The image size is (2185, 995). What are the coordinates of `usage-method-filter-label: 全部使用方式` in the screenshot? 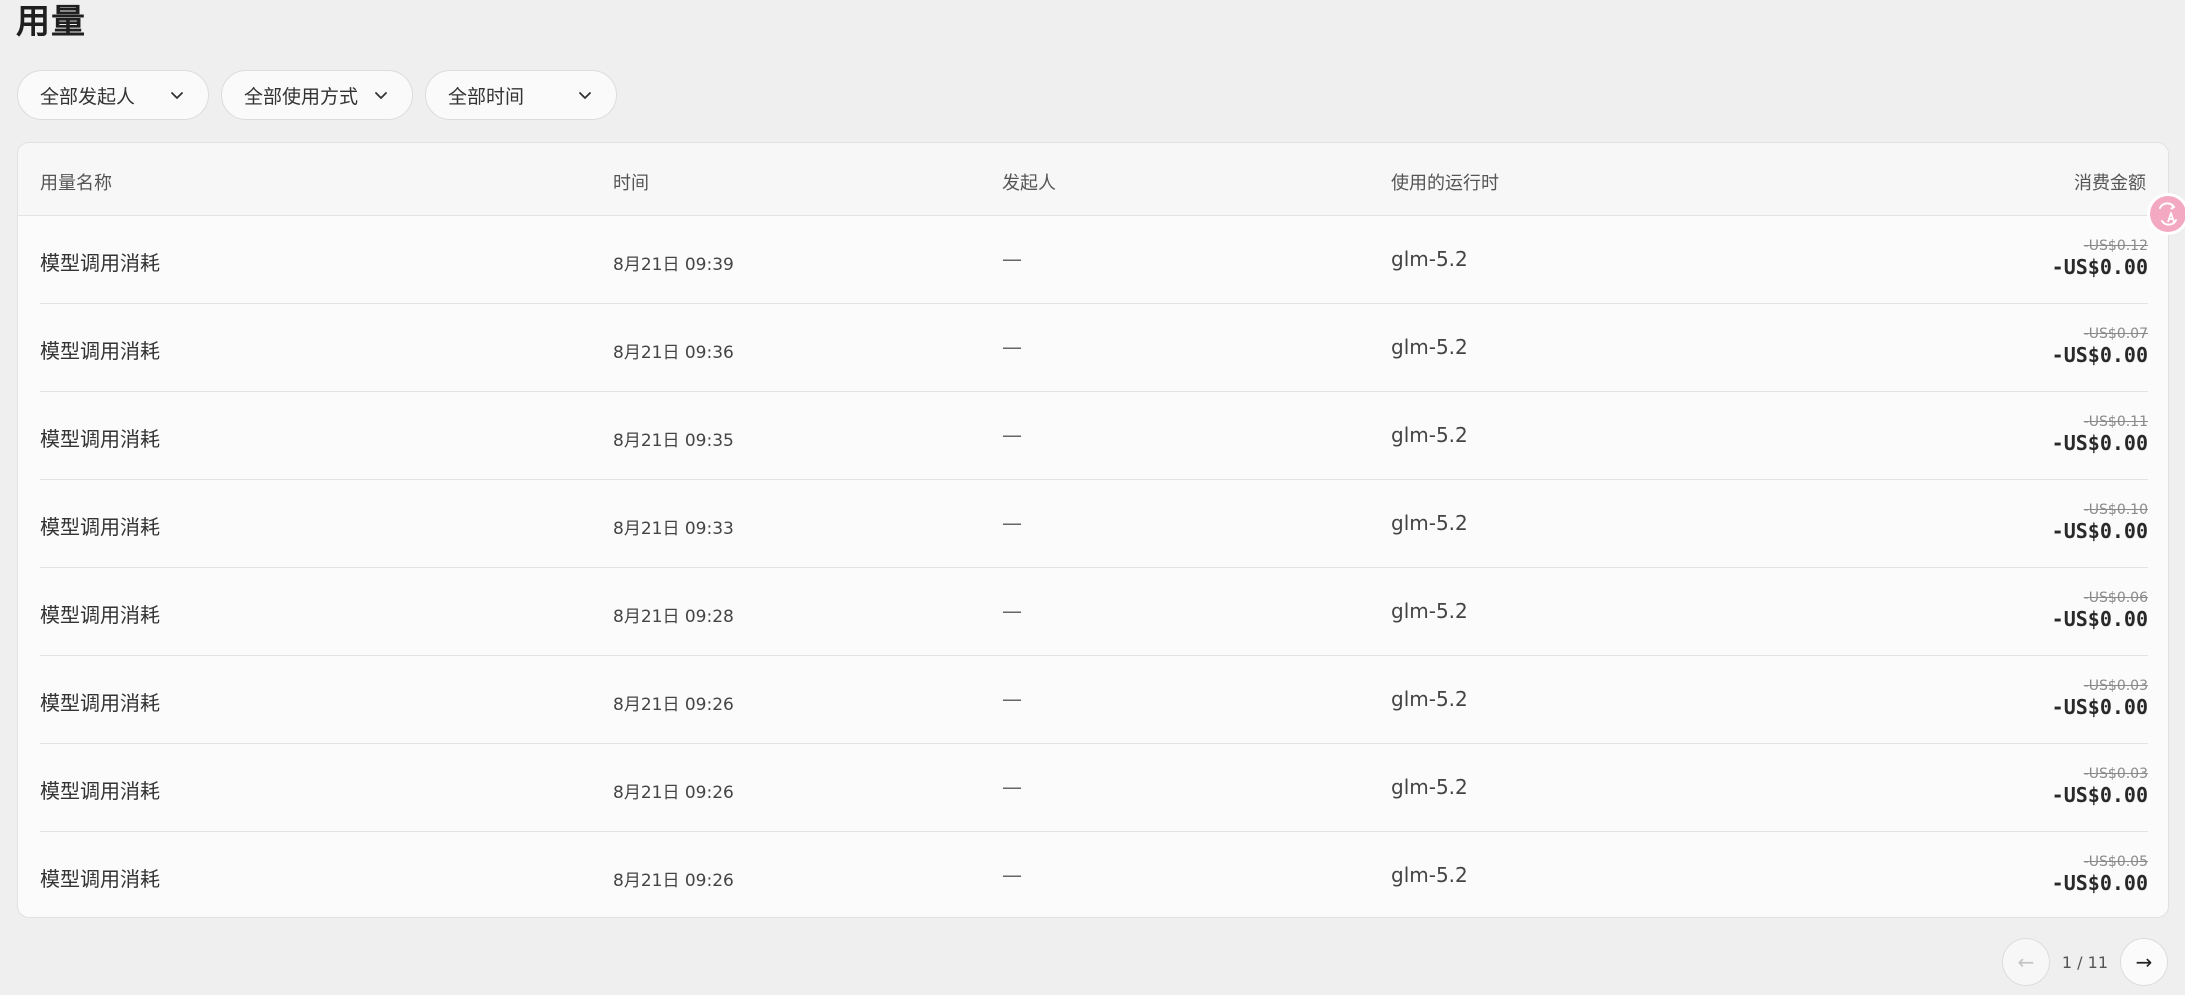 It's located at (301, 96).